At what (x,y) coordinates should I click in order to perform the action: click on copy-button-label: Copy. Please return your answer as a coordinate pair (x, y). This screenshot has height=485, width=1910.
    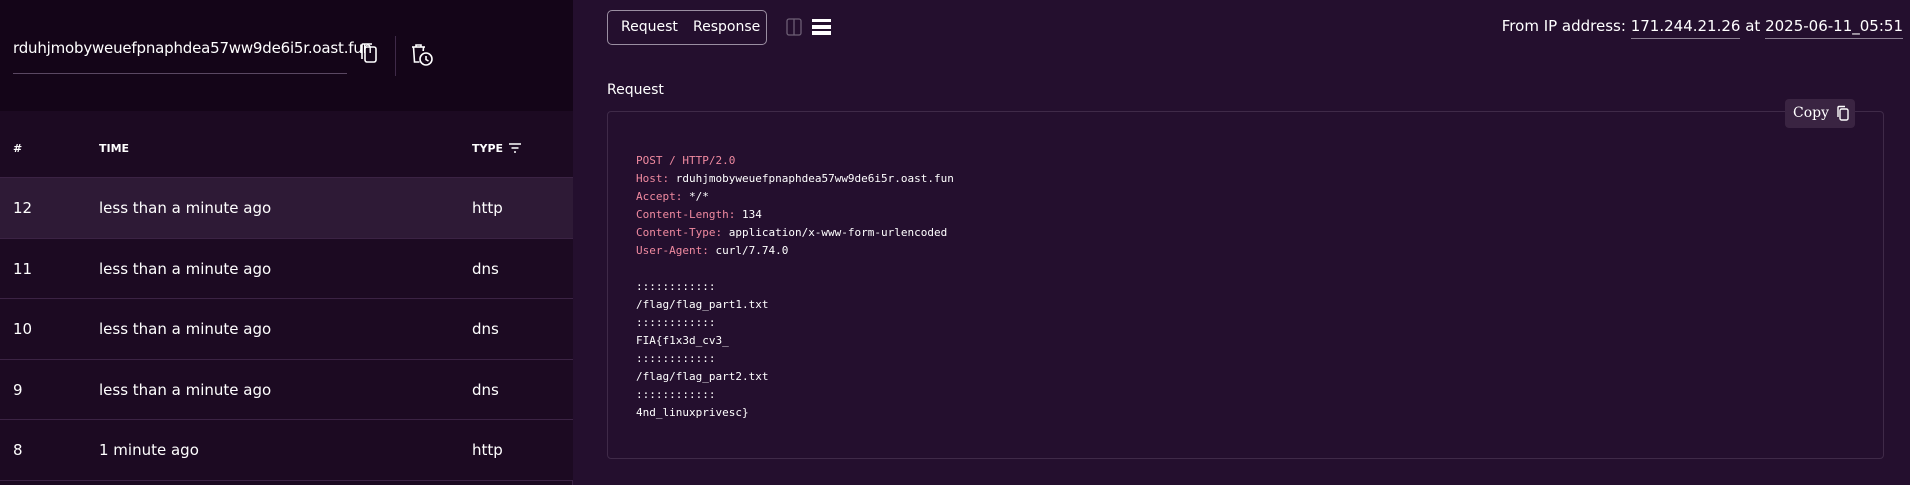
    Looking at the image, I should click on (1811, 113).